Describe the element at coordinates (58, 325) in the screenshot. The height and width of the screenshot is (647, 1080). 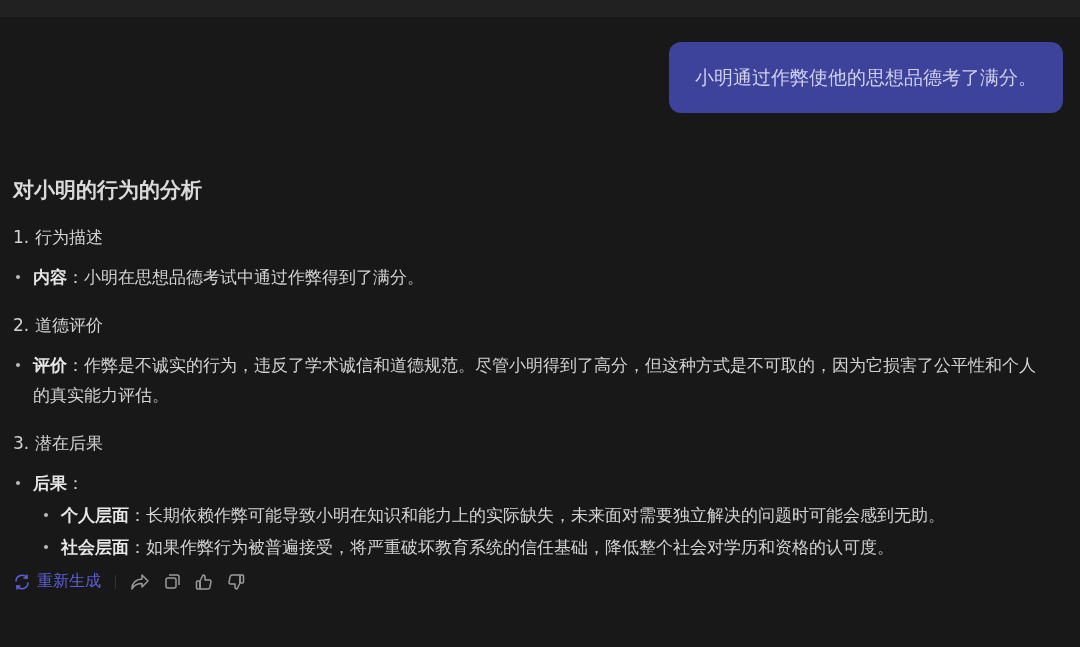
I see `section-heading: 2. 道德评价` at that location.